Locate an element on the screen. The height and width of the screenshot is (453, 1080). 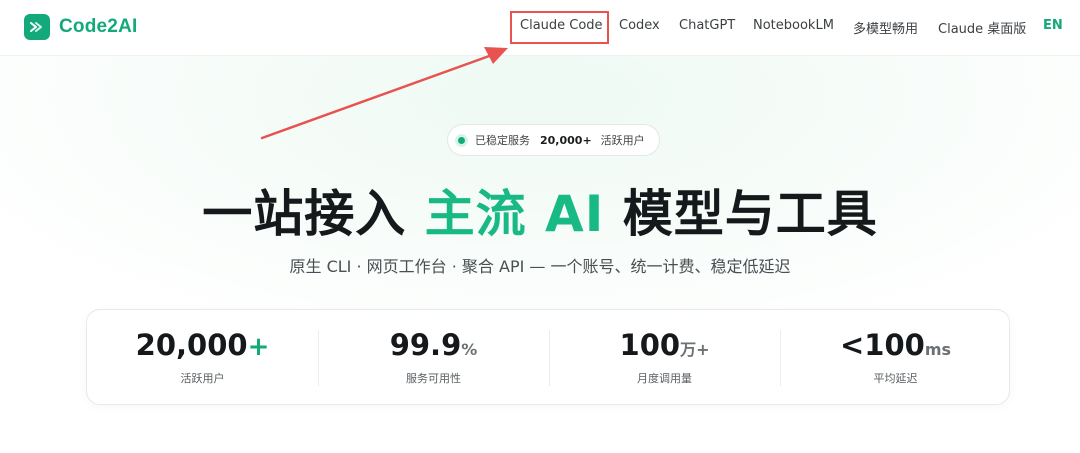
stat-monthly-calls: 100万+ 月度调用量 is located at coordinates (664, 358).